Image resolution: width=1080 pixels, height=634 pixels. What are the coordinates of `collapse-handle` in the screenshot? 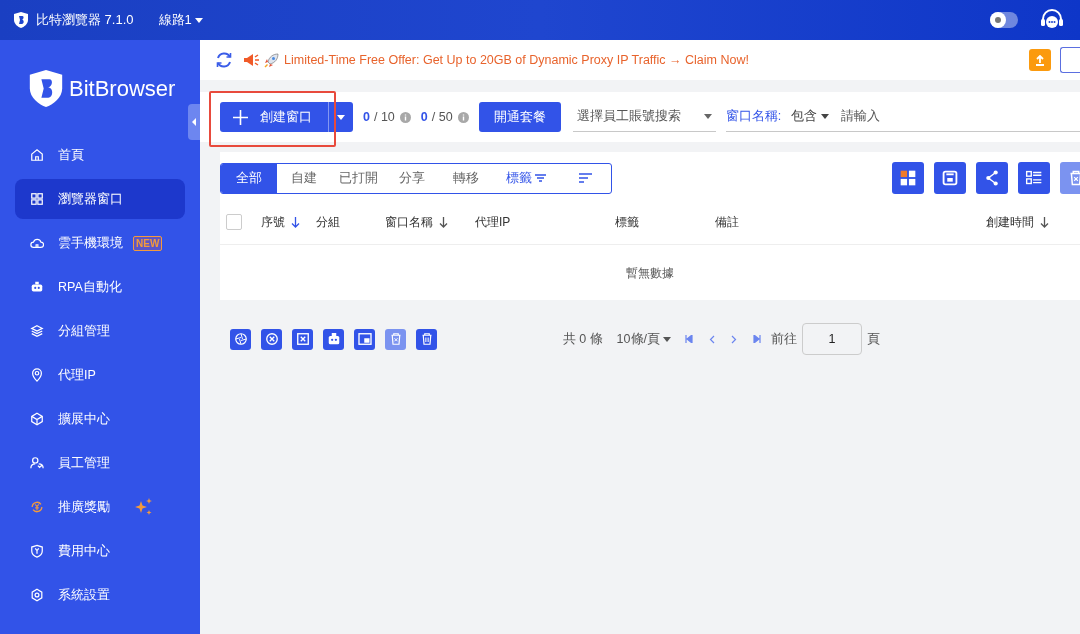 It's located at (194, 122).